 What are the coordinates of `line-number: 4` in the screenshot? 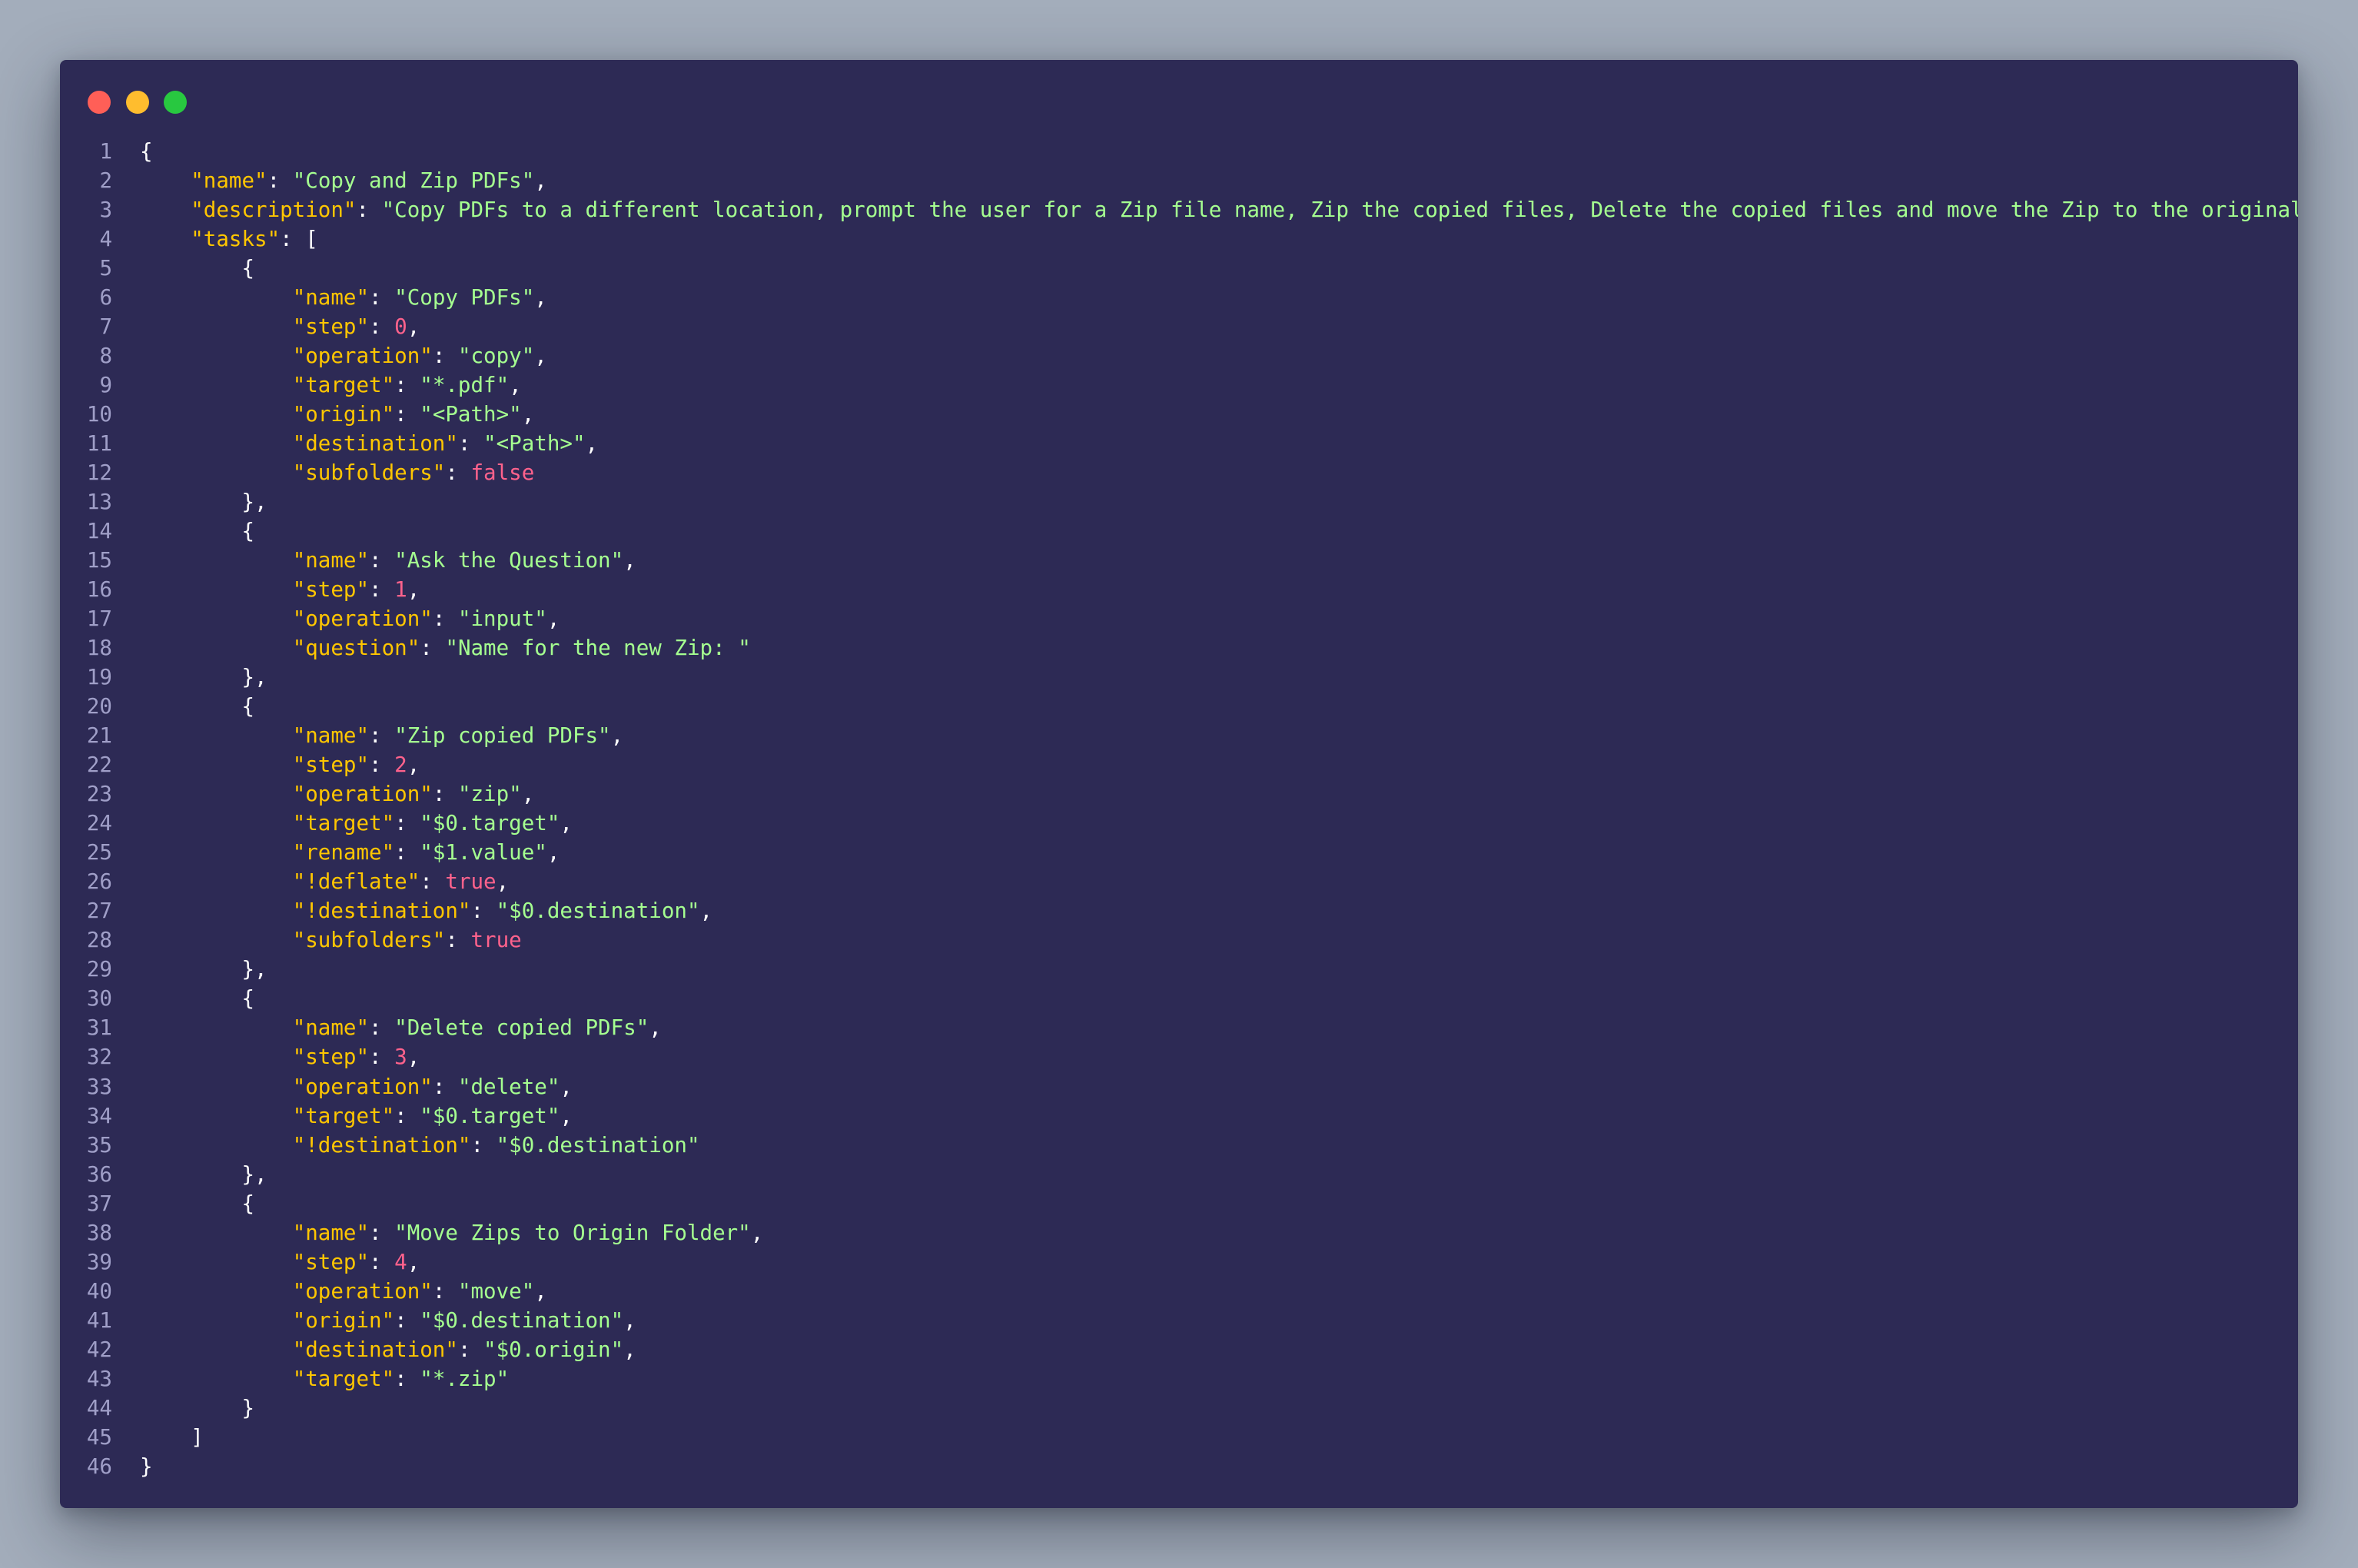 It's located at (105, 240).